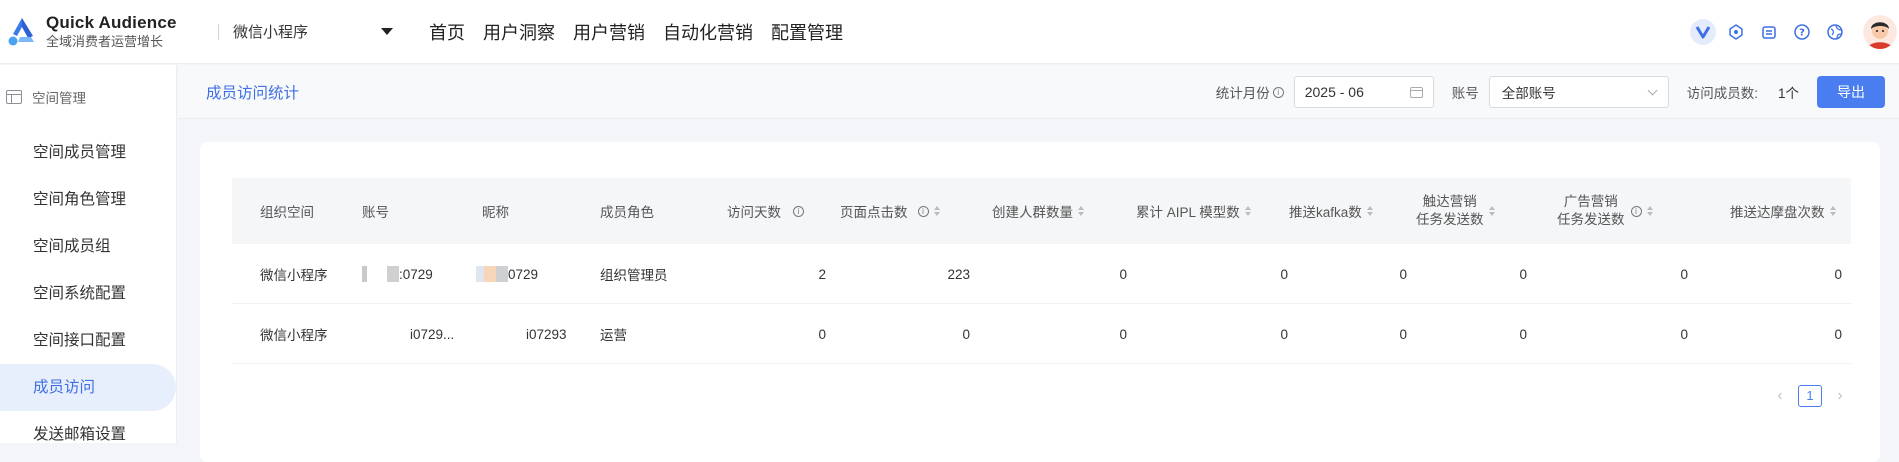 The width and height of the screenshot is (1899, 462). Describe the element at coordinates (708, 32) in the screenshot. I see `nav-auto-marketing: 自动化营销` at that location.